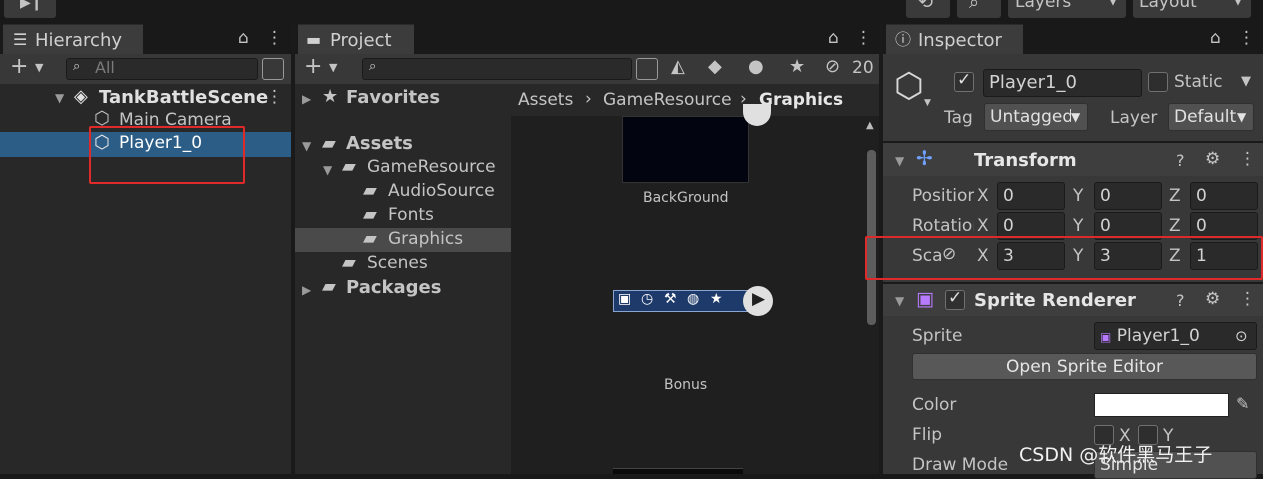 The width and height of the screenshot is (1263, 479). Describe the element at coordinates (924, 158) in the screenshot. I see `transform-icon: ✢` at that location.